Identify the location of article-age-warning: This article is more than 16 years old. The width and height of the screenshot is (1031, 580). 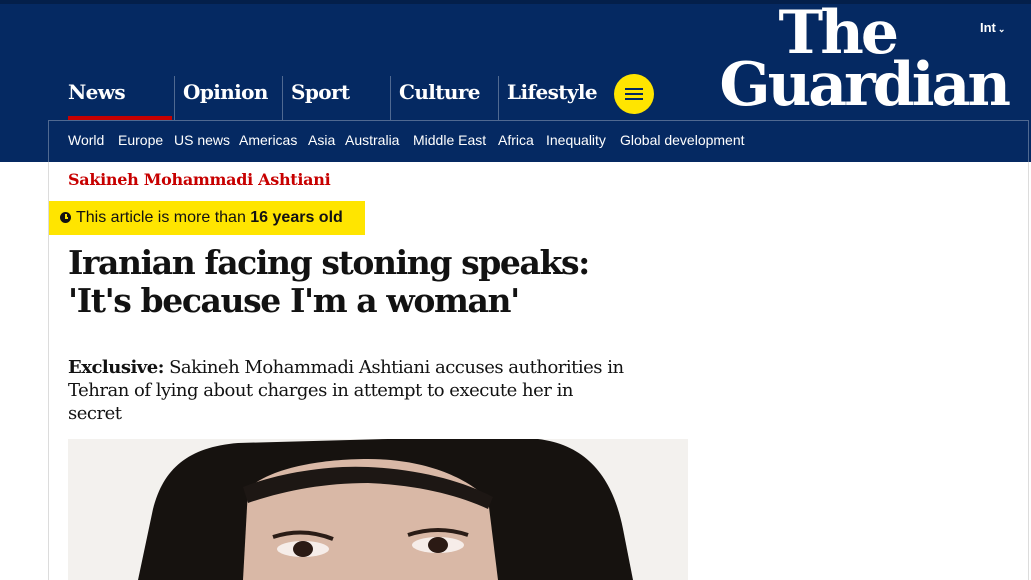
(207, 218).